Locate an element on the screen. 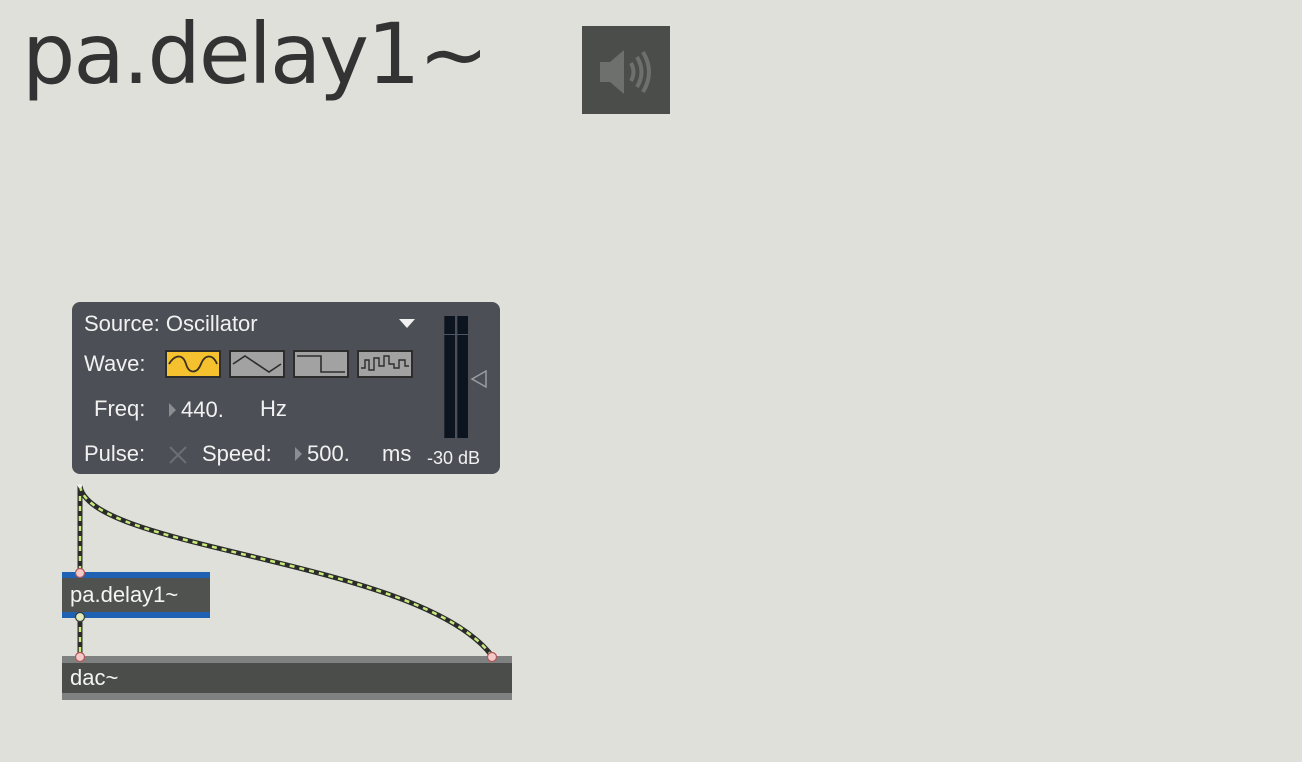  wave-button-square is located at coordinates (321, 364).